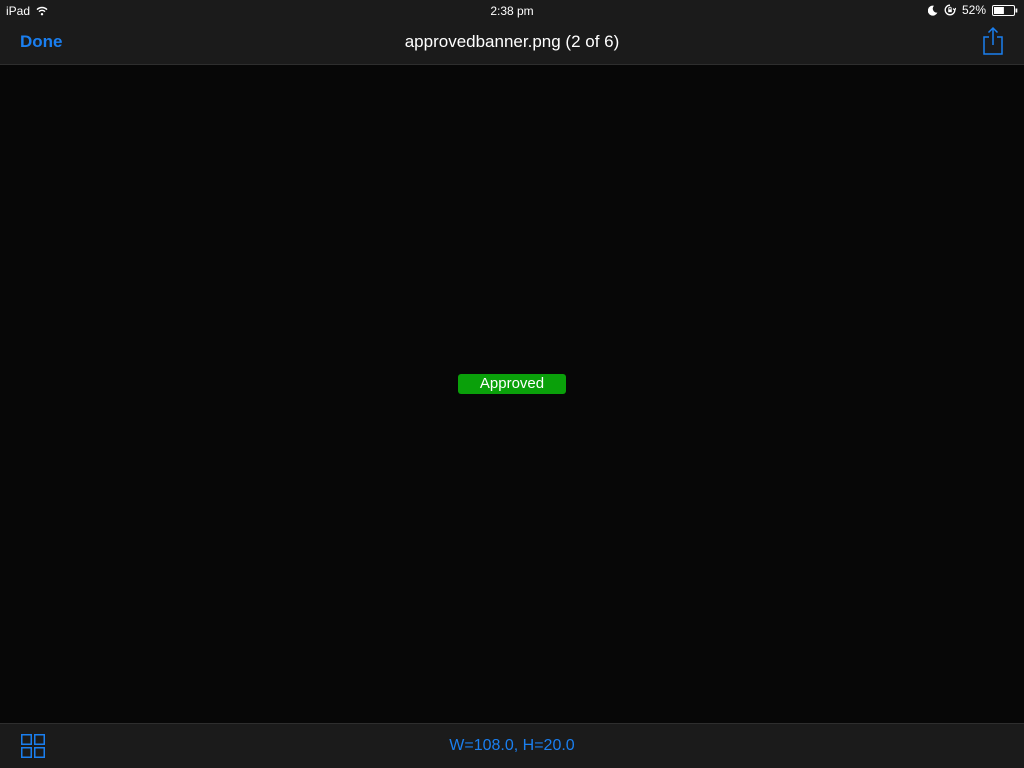  I want to click on page-title: approvedbanner.png (2 of 6), so click(512, 41).